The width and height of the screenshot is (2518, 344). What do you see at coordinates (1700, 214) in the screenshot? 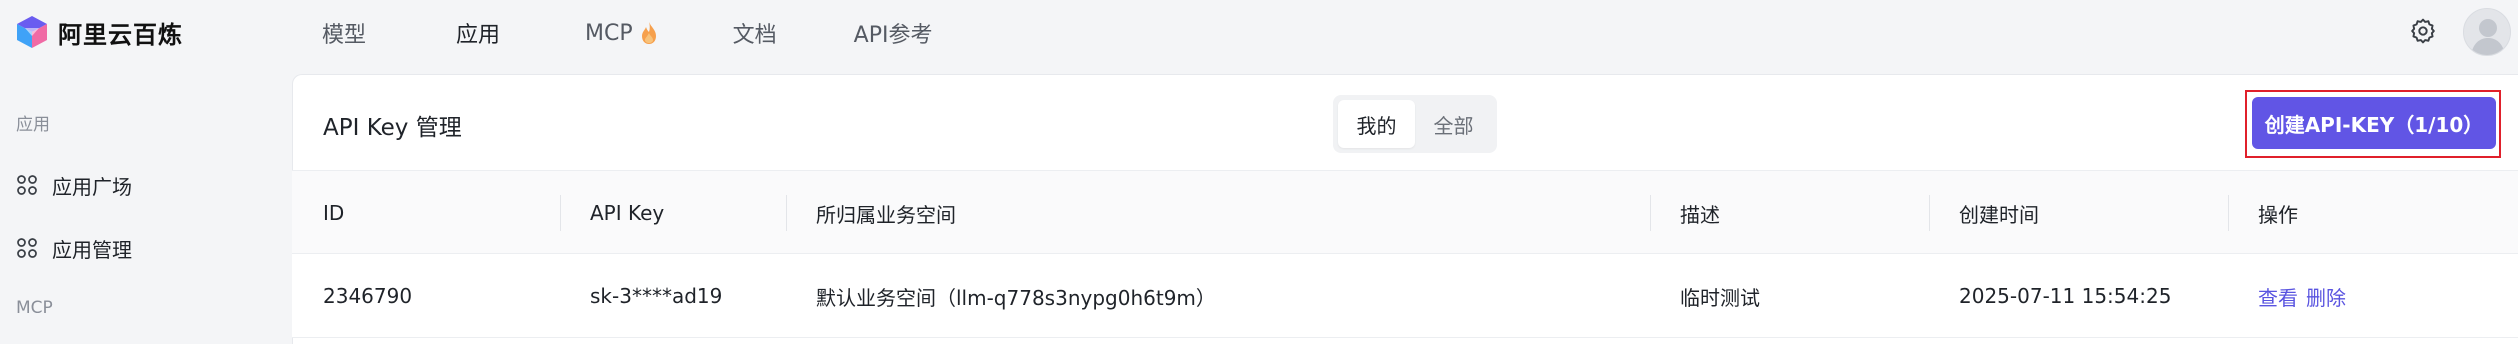
I see `column-header-description: 描述` at bounding box center [1700, 214].